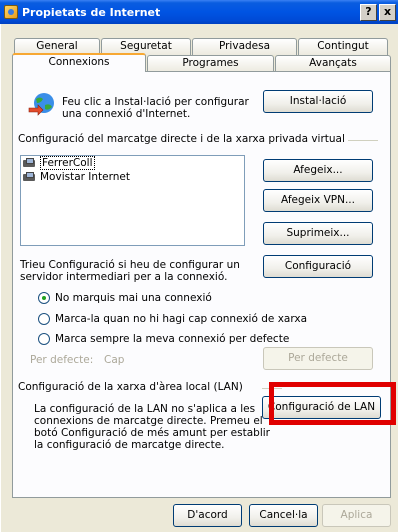  I want to click on connection-label: Movistar Internet, so click(85, 177).